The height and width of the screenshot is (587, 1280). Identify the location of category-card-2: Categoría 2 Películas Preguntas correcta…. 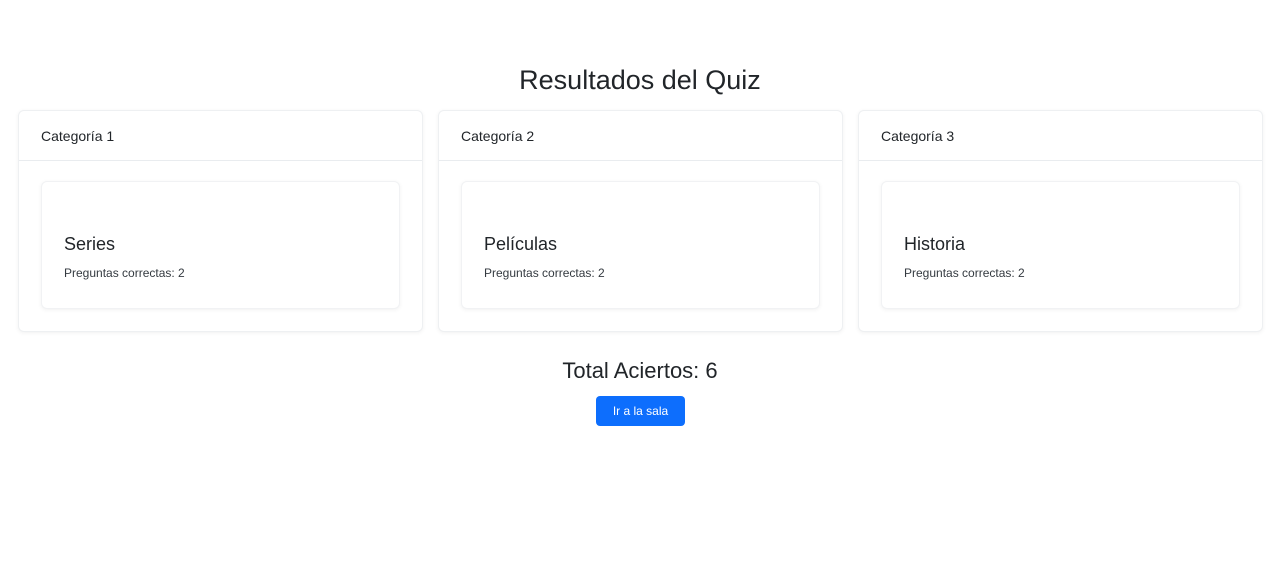
(640, 221).